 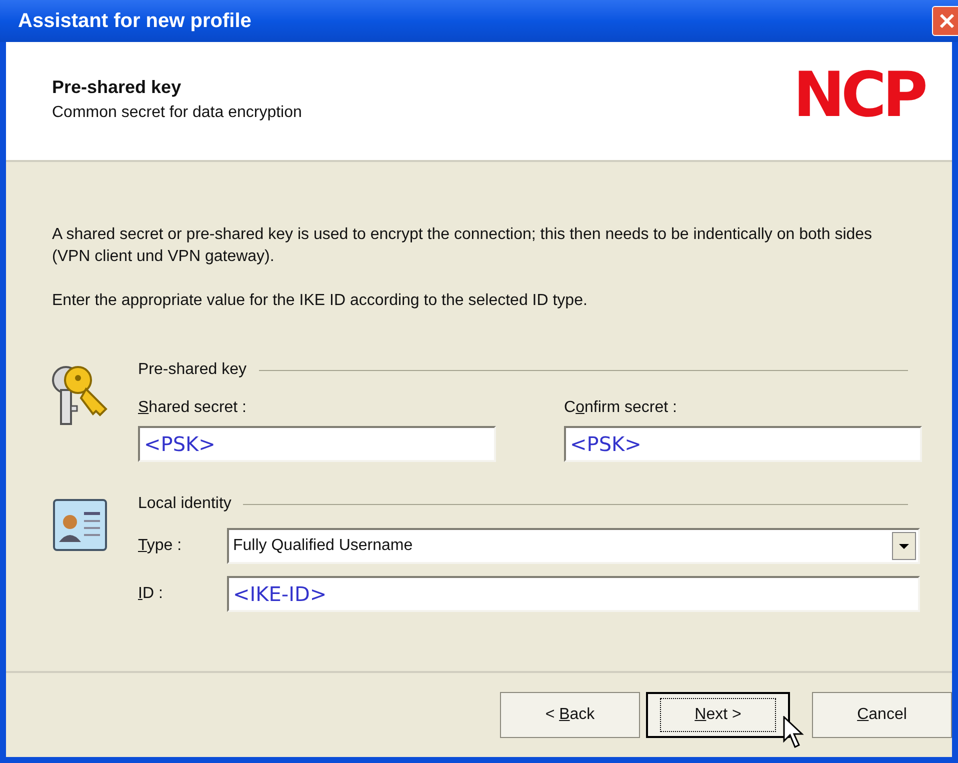 I want to click on description-text: A shared secret or pre-shared key is used to encrypt the connection; this then needs to be indentically on both sides (VPN client und VPN gateway)., so click(x=463, y=246).